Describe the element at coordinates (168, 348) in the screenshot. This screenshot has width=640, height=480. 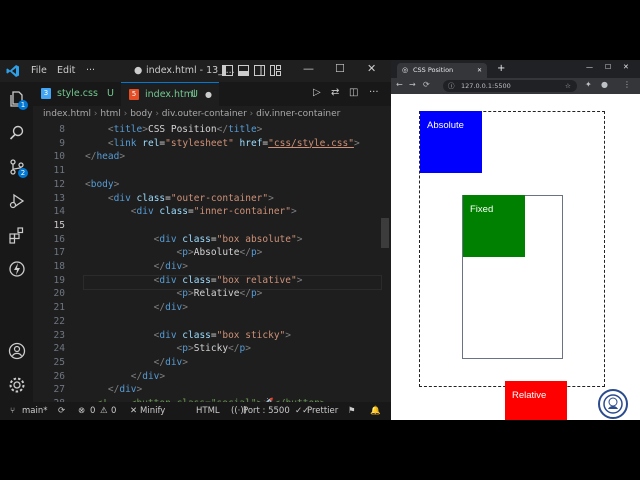
I see `code-line: <p>Sticky</p>` at that location.